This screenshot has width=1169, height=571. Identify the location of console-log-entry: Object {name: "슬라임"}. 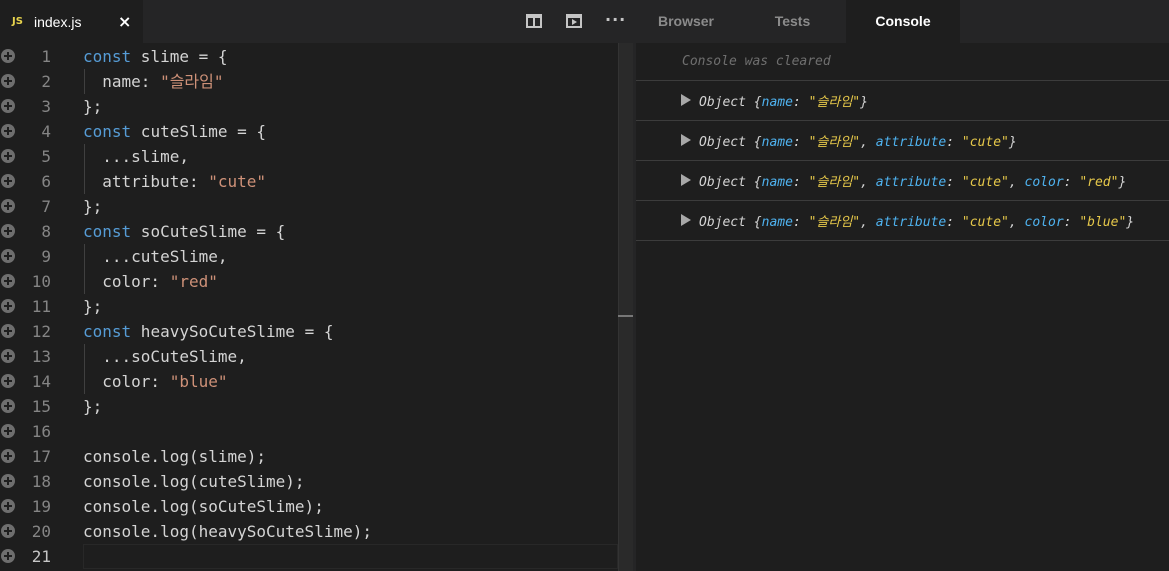
(902, 100).